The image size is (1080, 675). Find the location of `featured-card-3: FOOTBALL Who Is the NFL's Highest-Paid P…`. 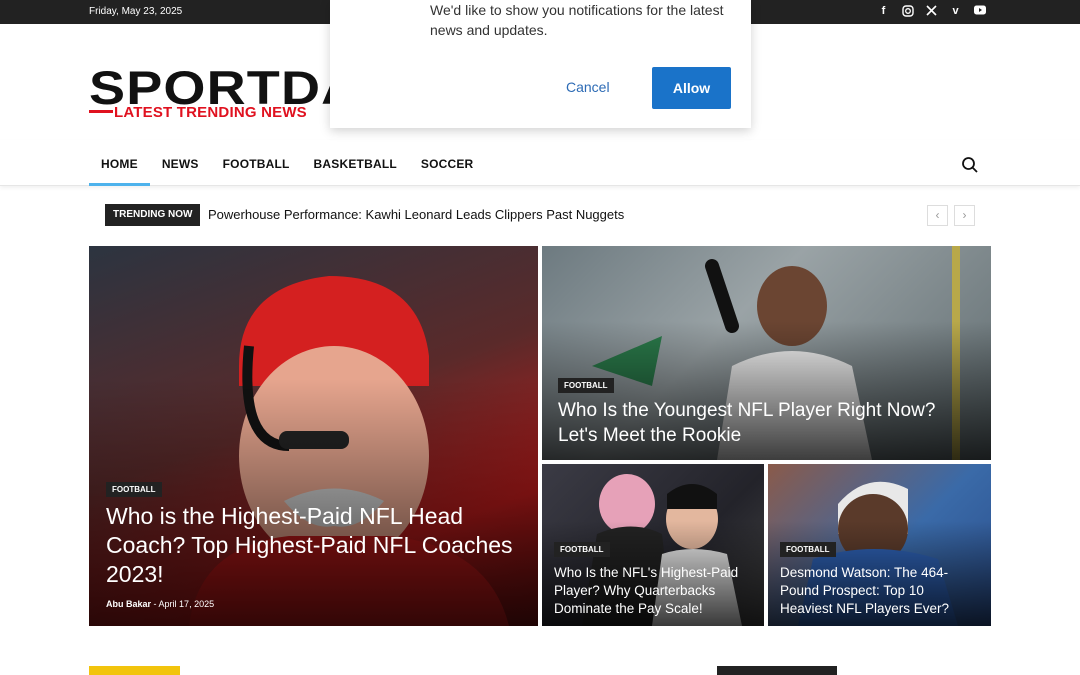

featured-card-3: FOOTBALL Who Is the NFL's Highest-Paid P… is located at coordinates (653, 545).